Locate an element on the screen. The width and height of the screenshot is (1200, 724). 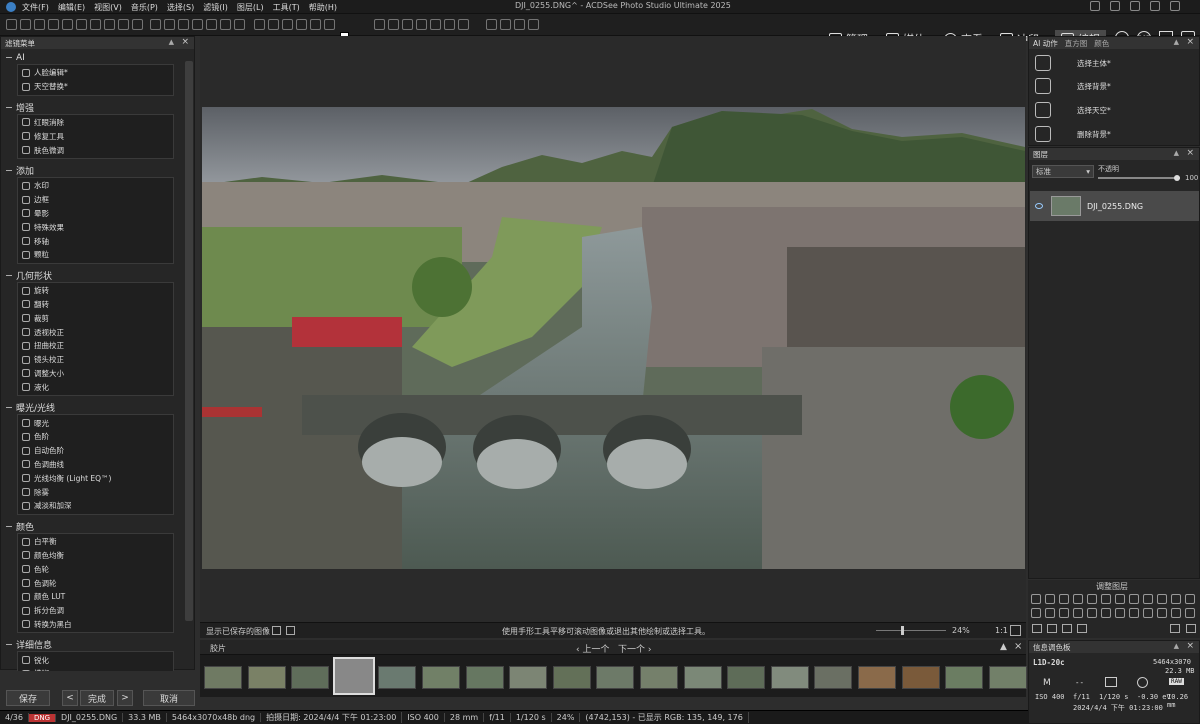
filter-item: 转换为黑白 is located at coordinates (95, 625).